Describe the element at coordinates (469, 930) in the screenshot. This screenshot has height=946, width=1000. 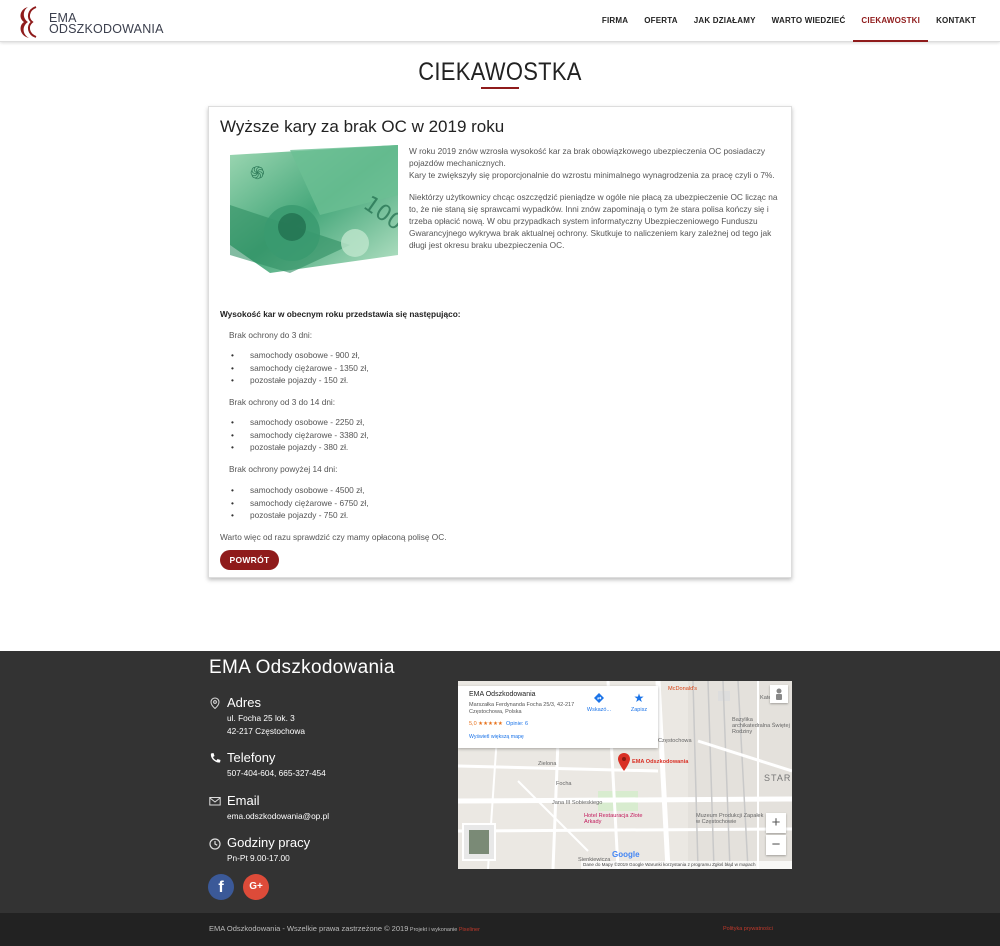
I see `credit-link: Pixeliner` at that location.